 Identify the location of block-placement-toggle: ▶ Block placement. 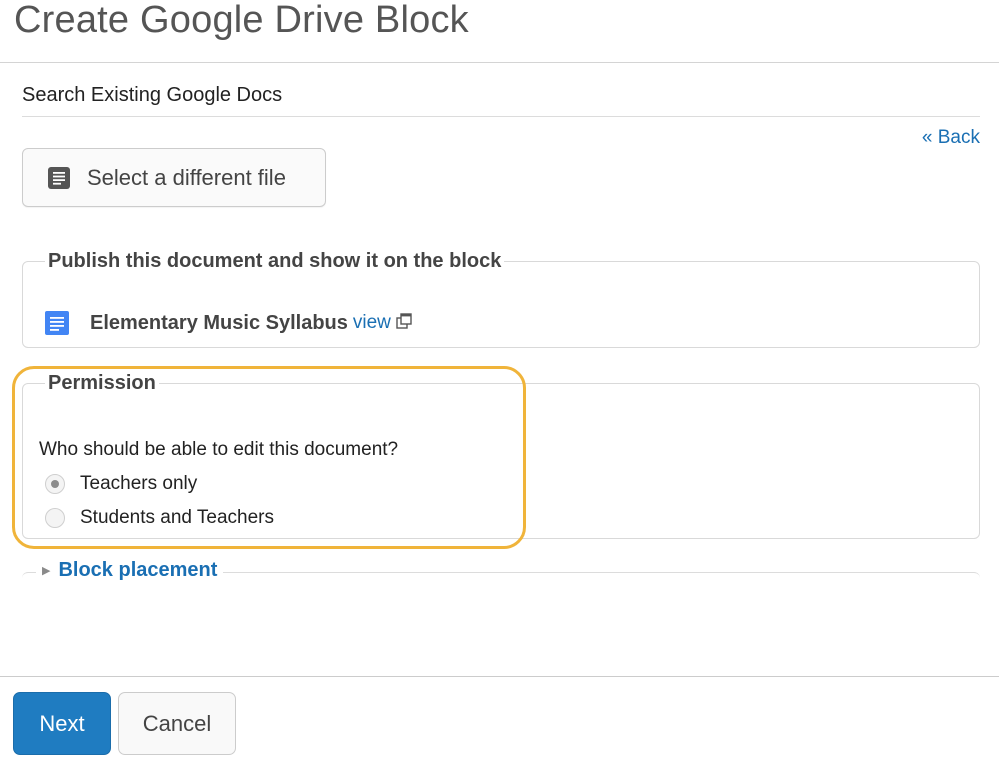
(130, 570).